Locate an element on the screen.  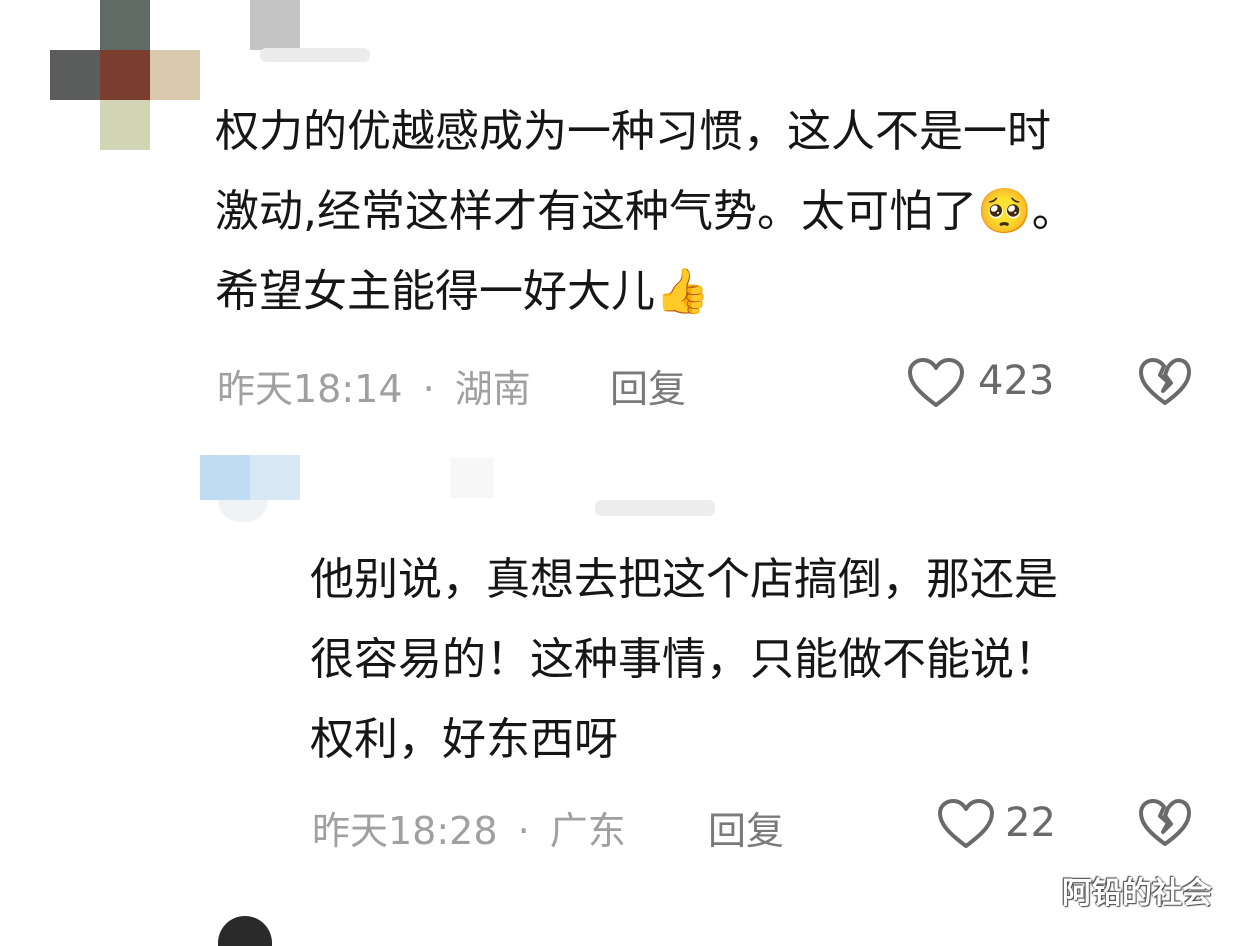
pleading-face-emoji: 🥺 is located at coordinates (1004, 211).